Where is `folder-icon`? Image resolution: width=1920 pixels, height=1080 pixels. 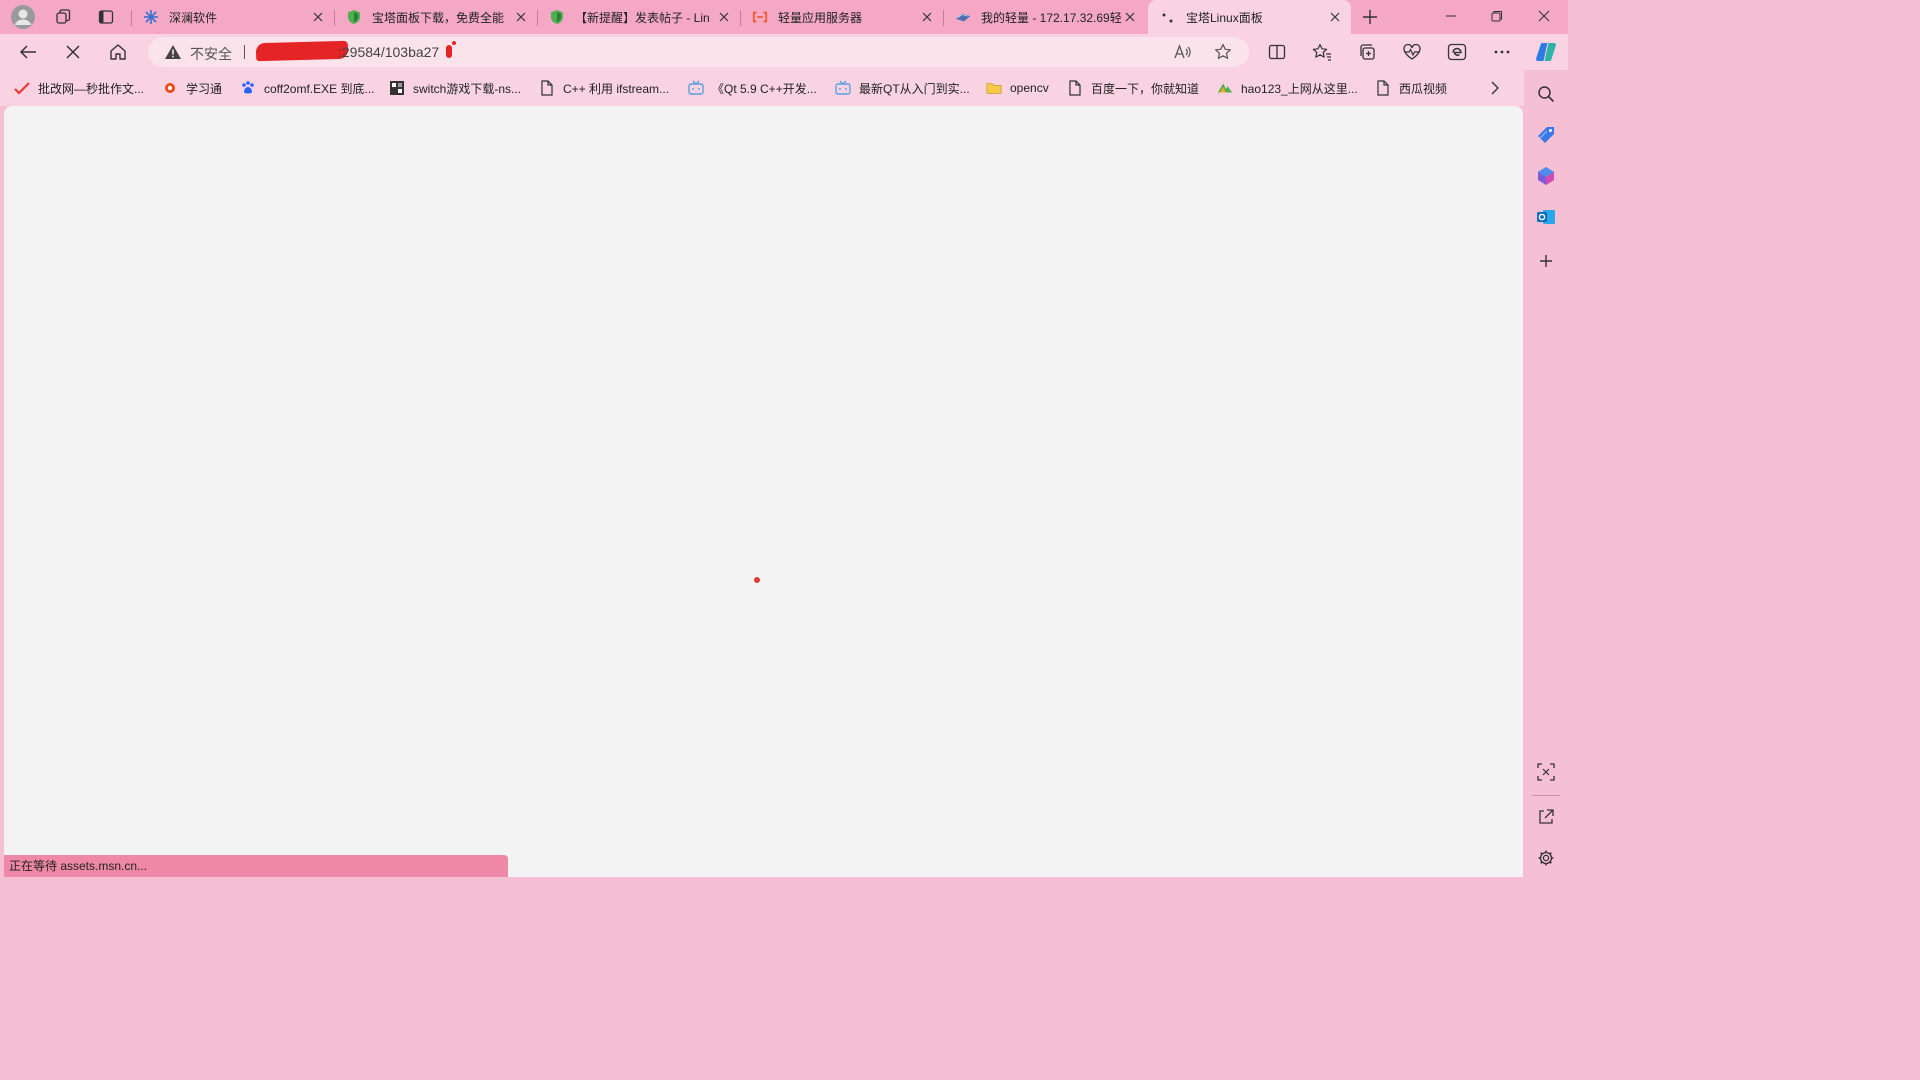
folder-icon is located at coordinates (994, 88).